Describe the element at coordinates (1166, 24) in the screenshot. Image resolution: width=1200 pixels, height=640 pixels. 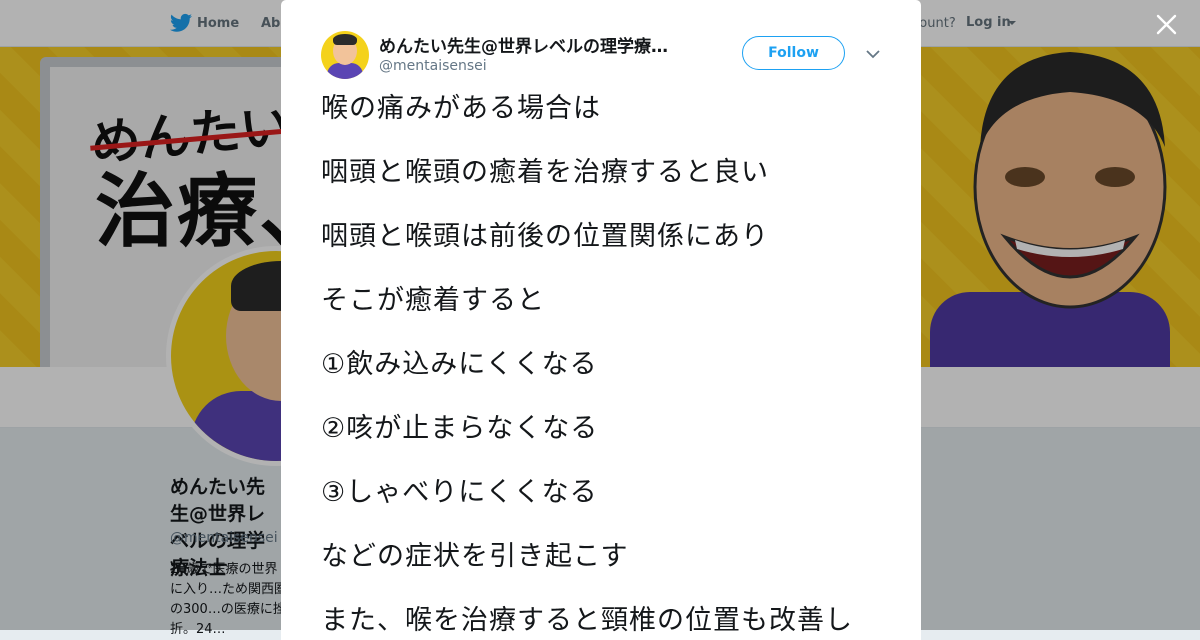
I see `close-icon` at that location.